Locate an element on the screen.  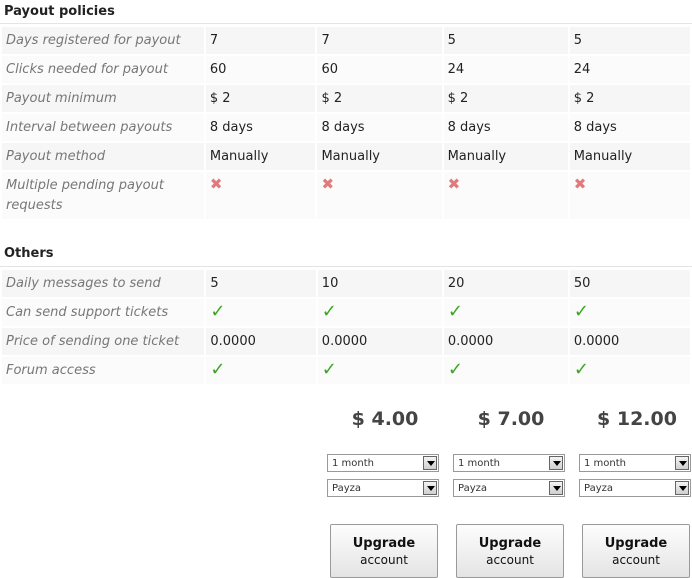
row-label: Can send support tickets is located at coordinates (103, 312).